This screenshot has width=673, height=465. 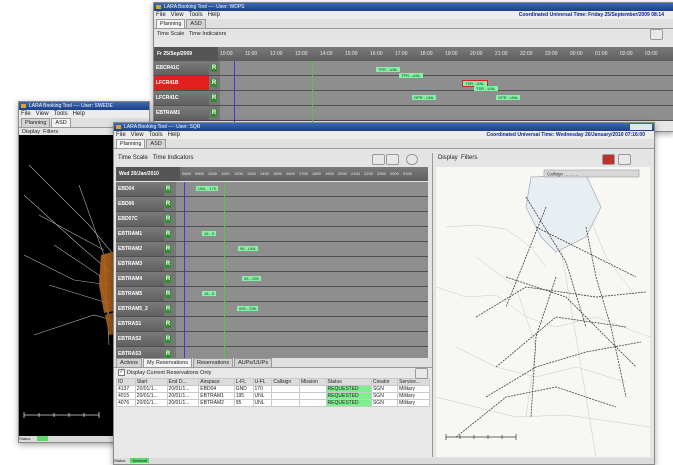 I want to click on ruler-tick: 2300, so click(x=381, y=173).